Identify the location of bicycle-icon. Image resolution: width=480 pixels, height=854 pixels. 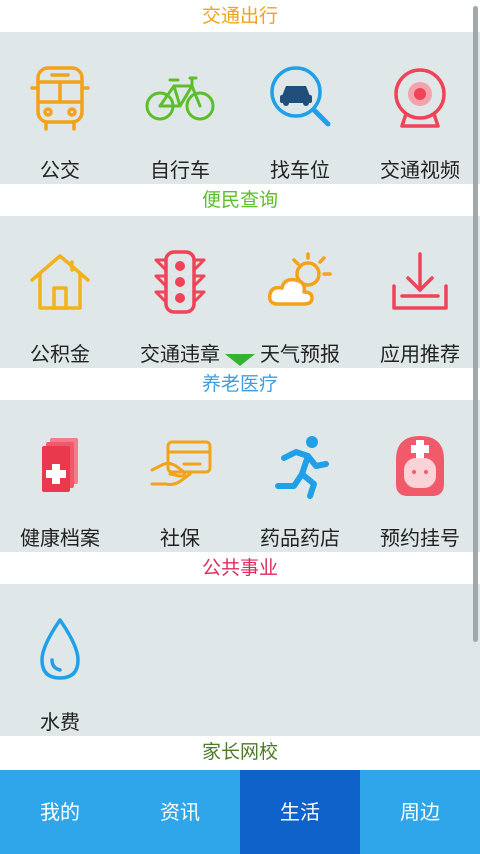
(180, 98).